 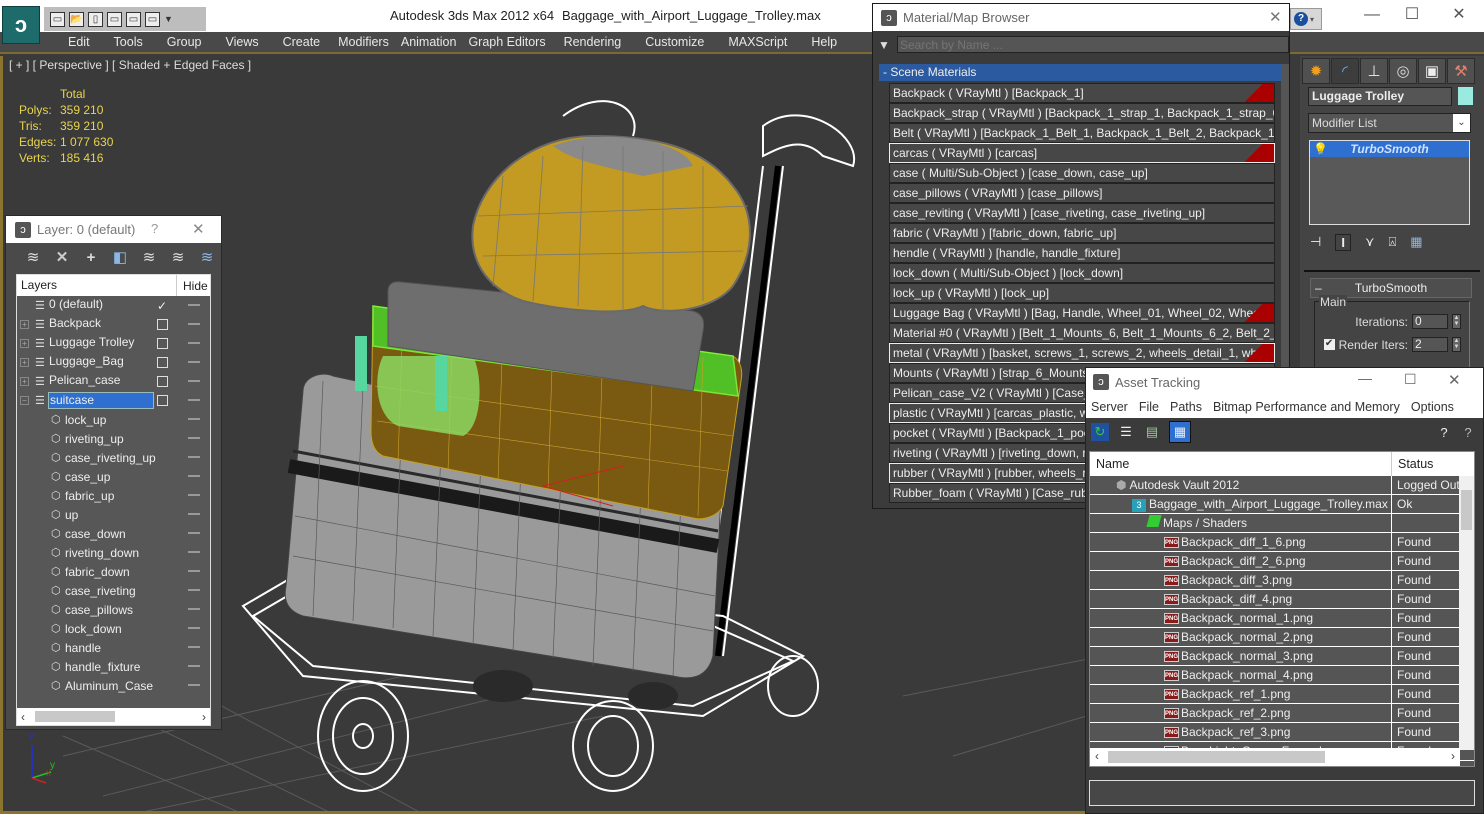 What do you see at coordinates (1380, 96) in the screenshot?
I see `object-name-field: Luggage Trolley` at bounding box center [1380, 96].